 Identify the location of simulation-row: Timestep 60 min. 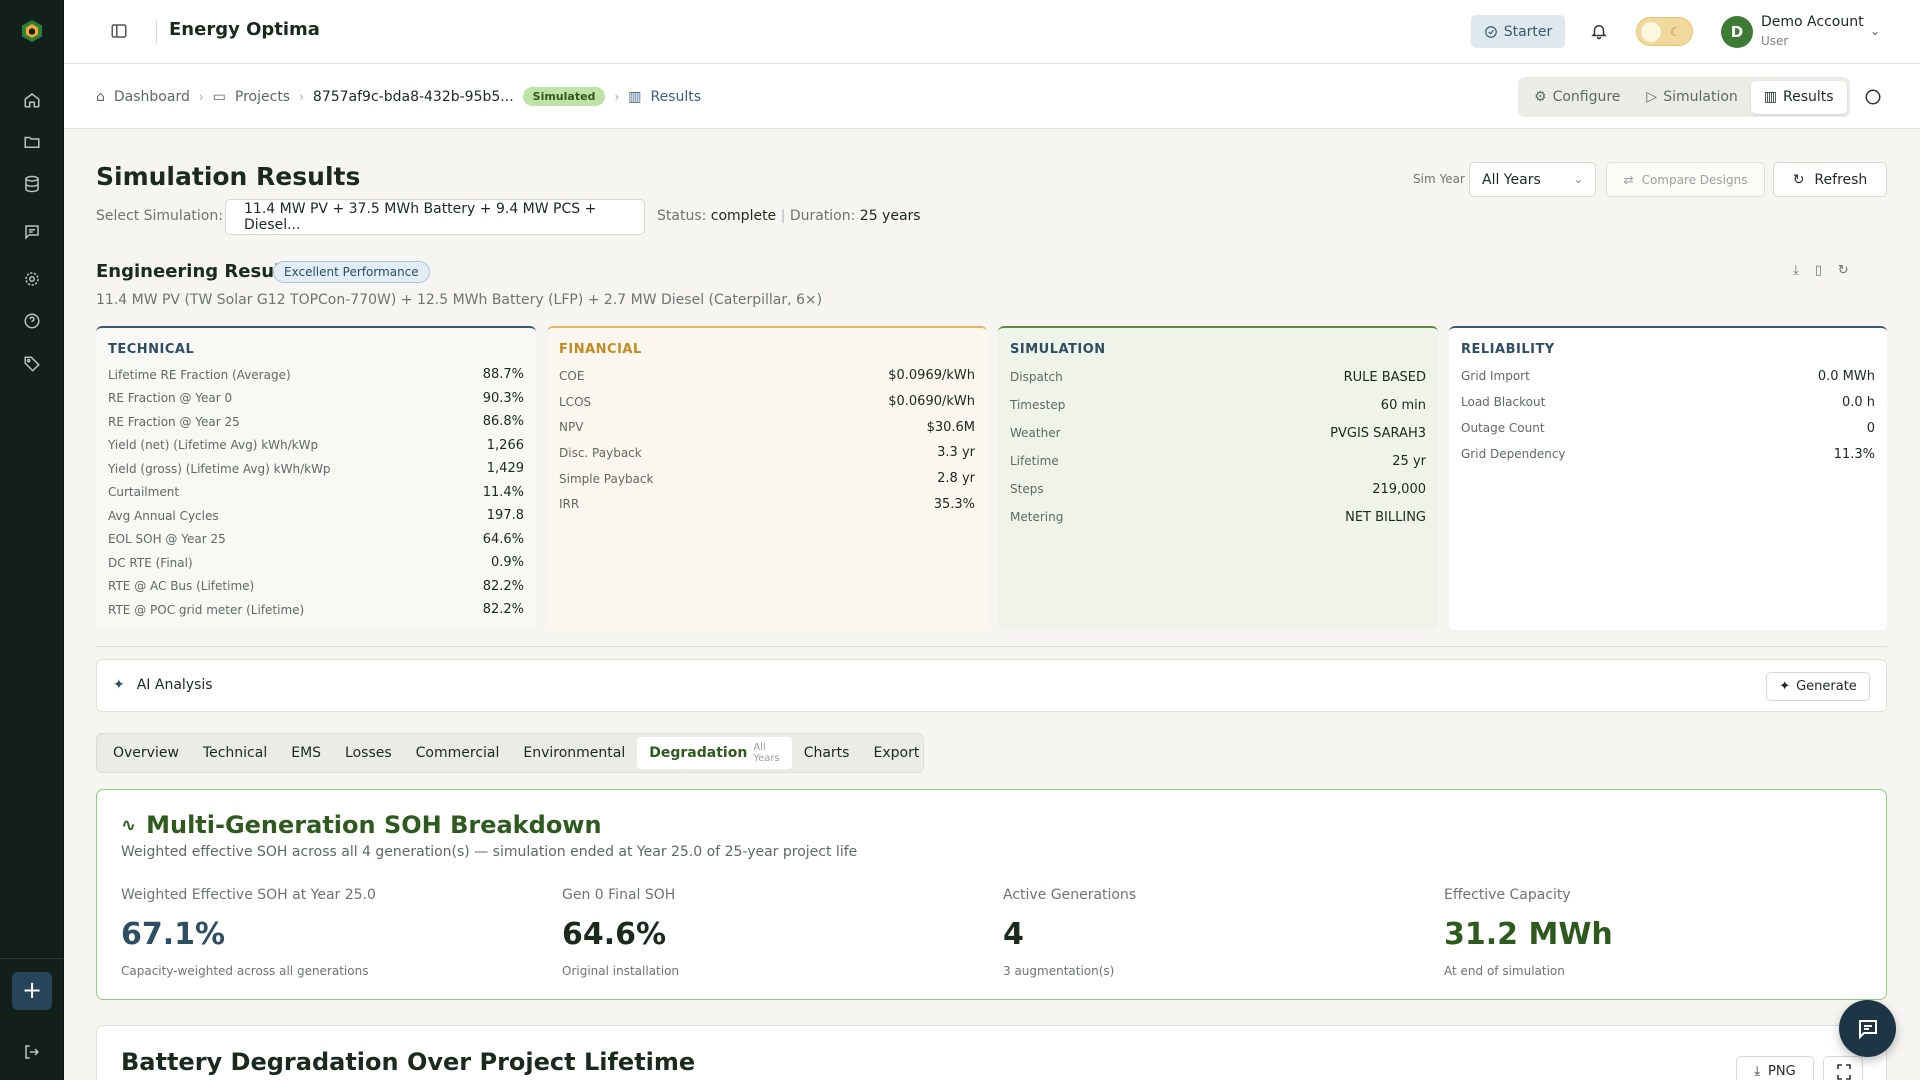
(1218, 405).